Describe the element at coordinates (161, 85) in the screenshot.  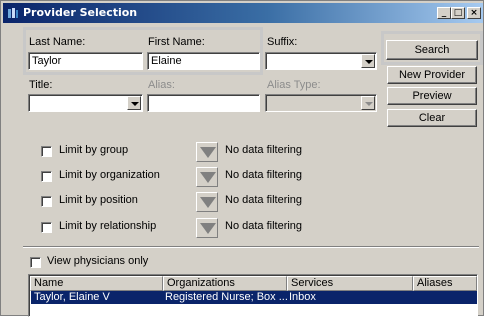
I see `alias-label: Alias:` at that location.